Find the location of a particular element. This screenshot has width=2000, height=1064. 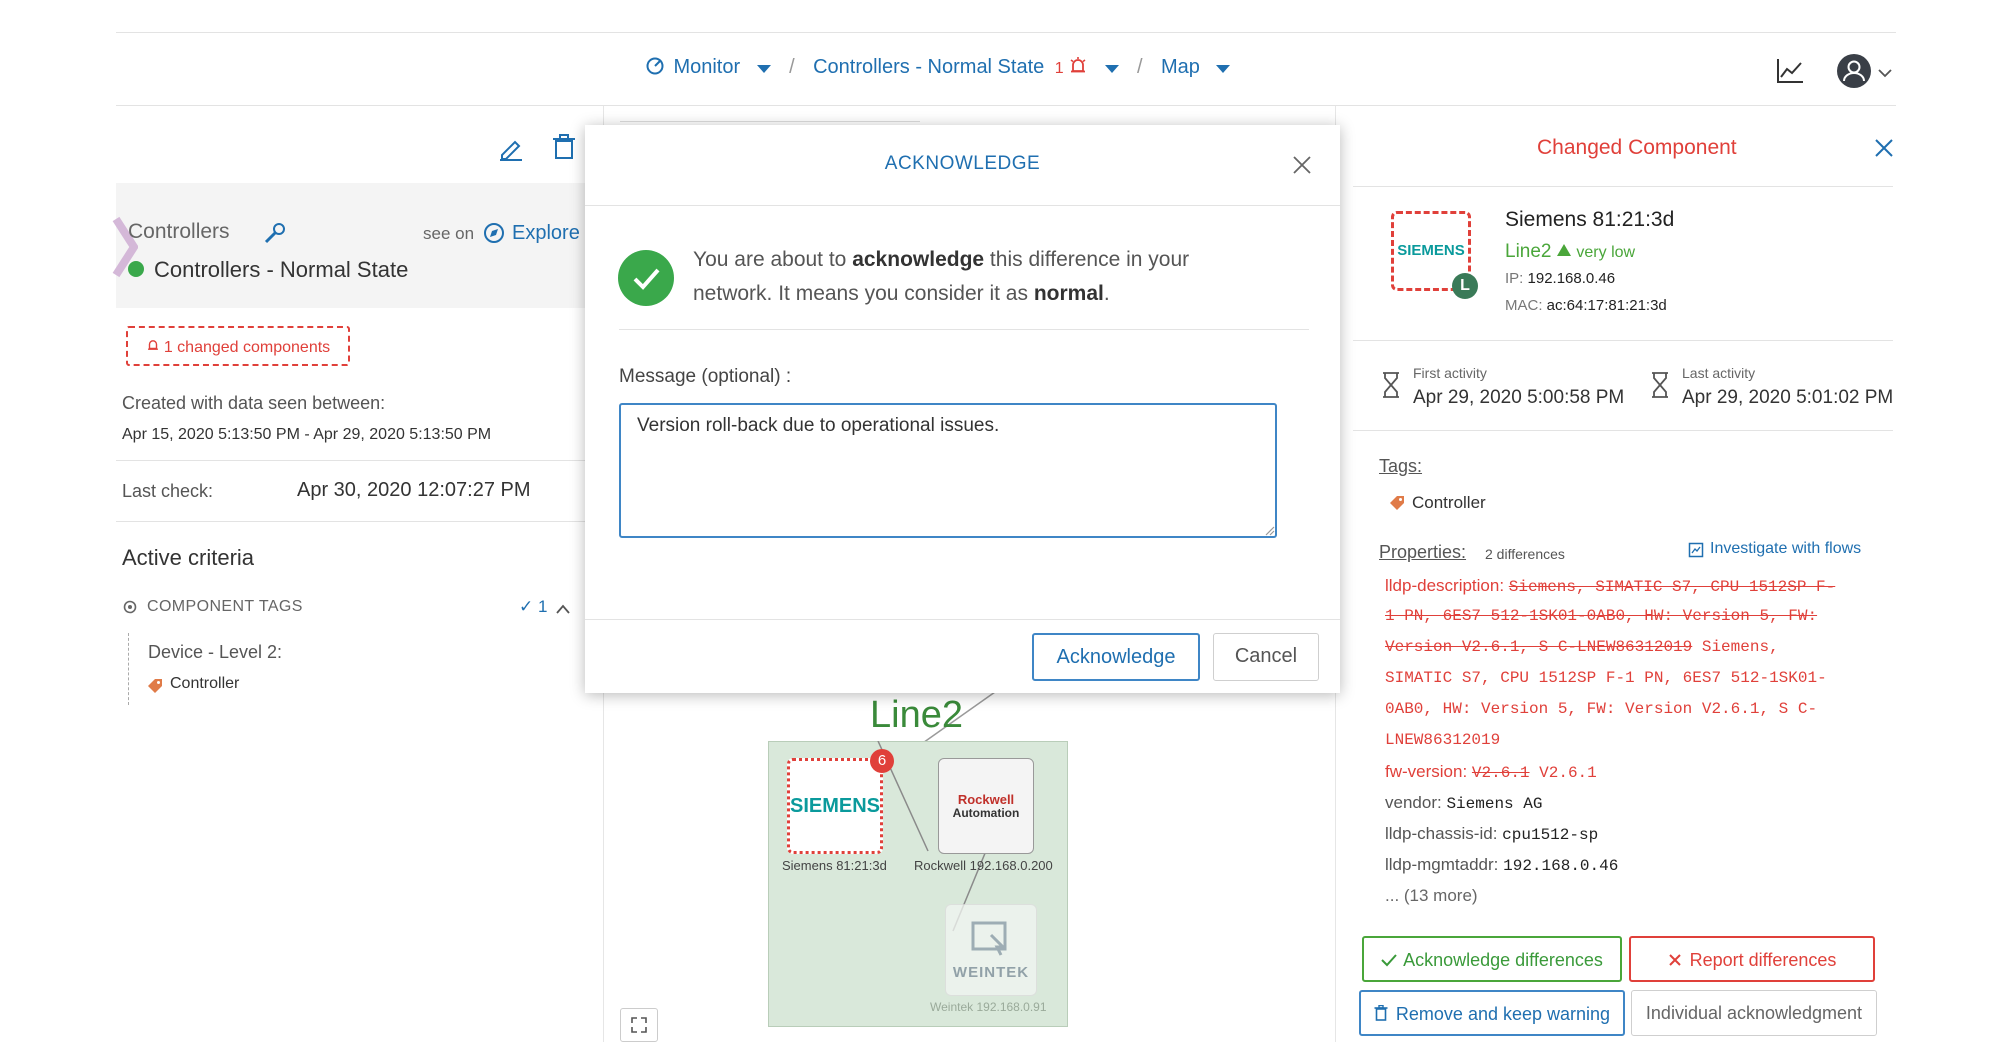

state-status-dot is located at coordinates (136, 269).